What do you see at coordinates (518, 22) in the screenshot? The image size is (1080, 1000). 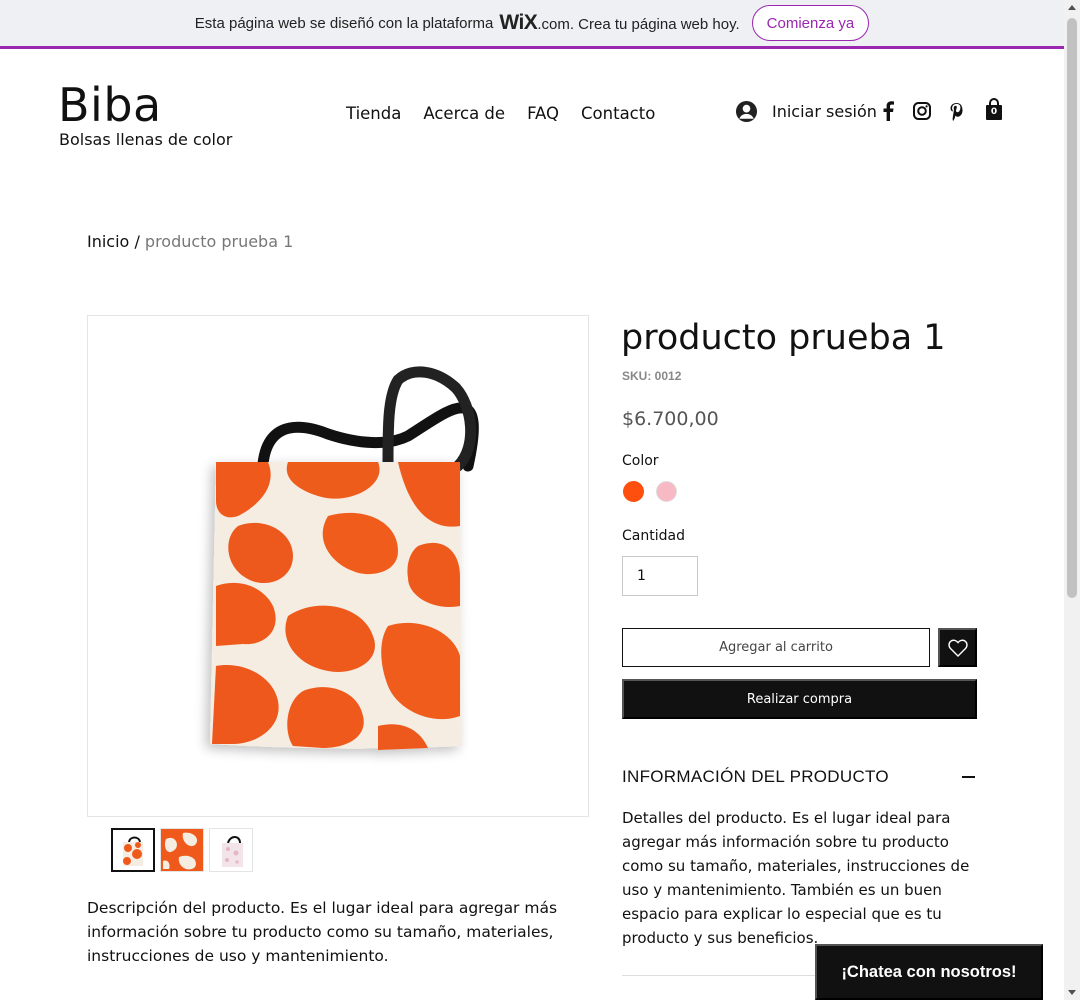 I see `wix-logo: WiX` at bounding box center [518, 22].